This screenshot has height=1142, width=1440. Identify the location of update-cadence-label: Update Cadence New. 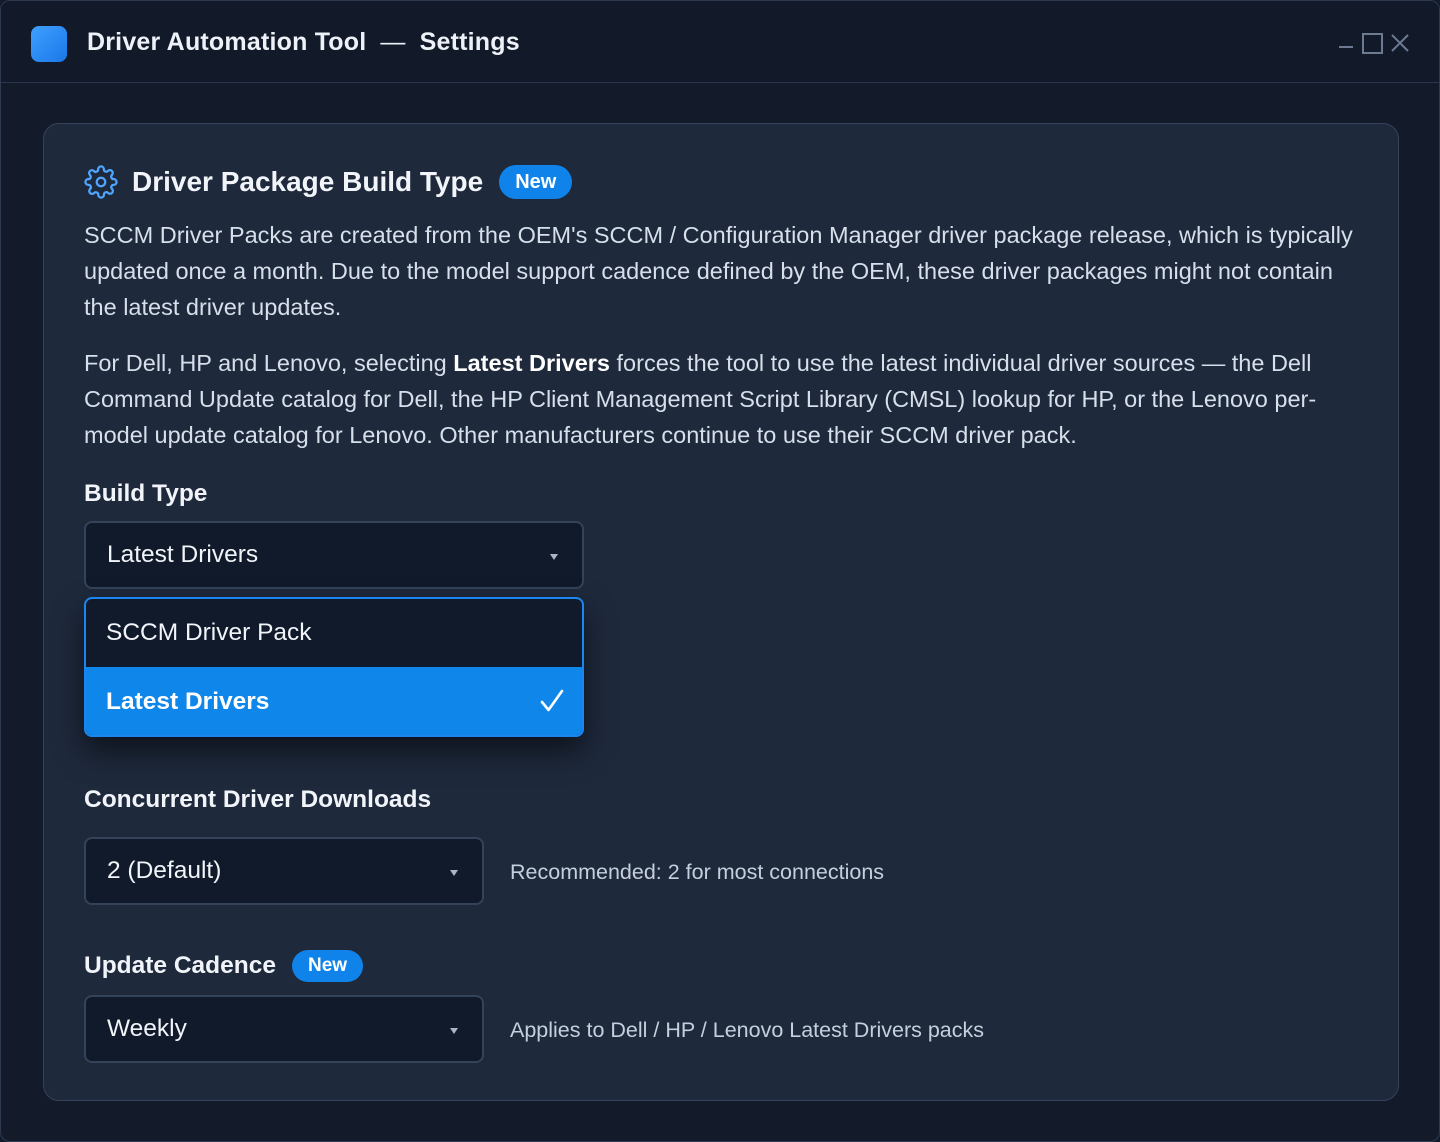
(224, 966).